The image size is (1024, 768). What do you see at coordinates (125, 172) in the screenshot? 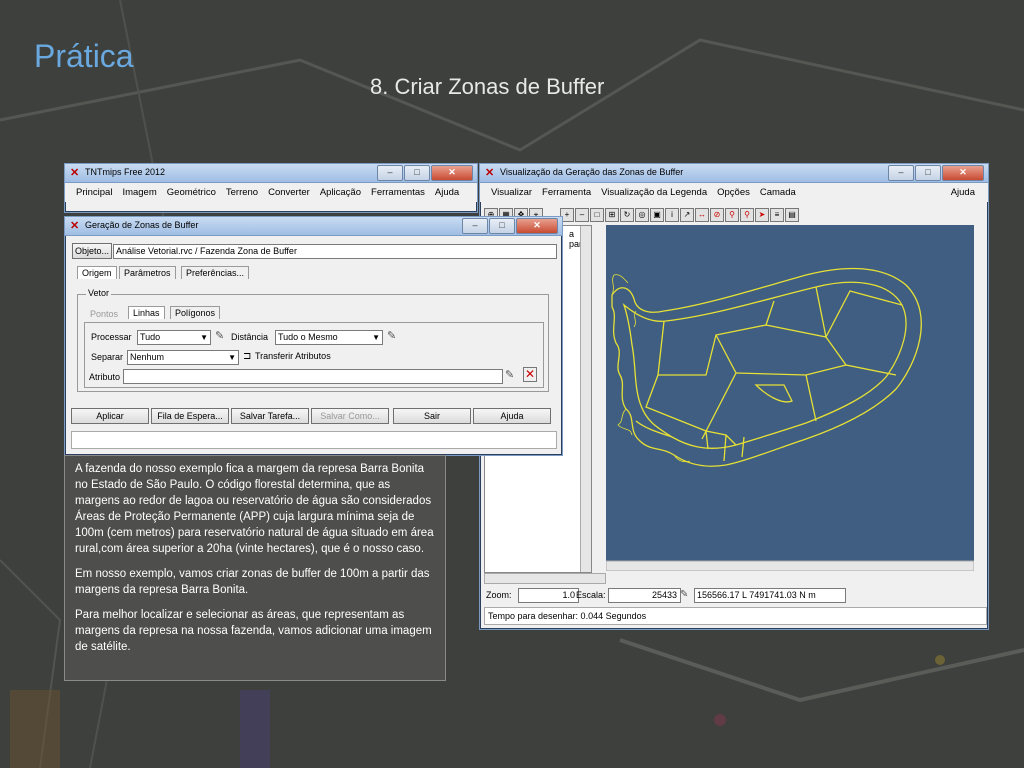
I see `tntmips-title: TNTmips Free 2012` at bounding box center [125, 172].